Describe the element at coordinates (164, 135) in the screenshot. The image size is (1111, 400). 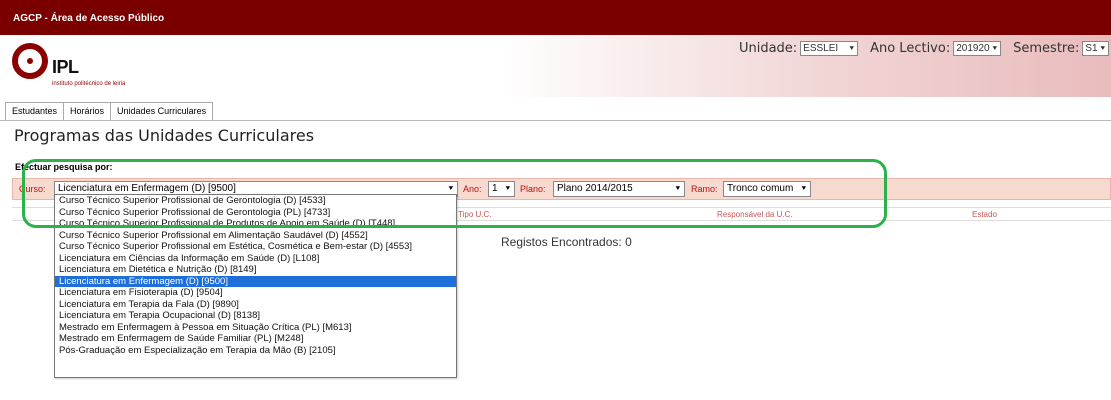
I see `page-title: Programas das Unidades Curriculares` at that location.